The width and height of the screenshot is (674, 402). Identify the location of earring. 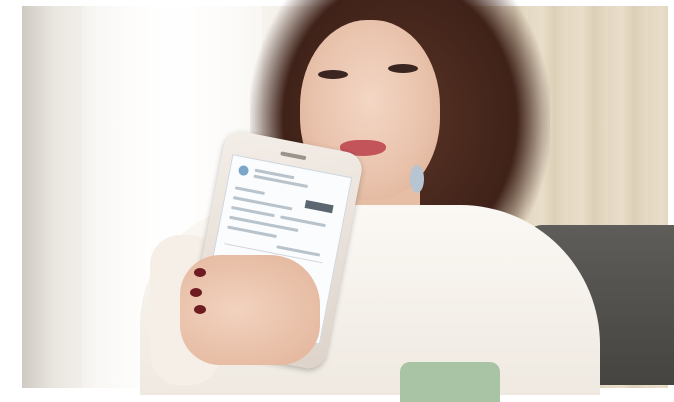
(417, 179).